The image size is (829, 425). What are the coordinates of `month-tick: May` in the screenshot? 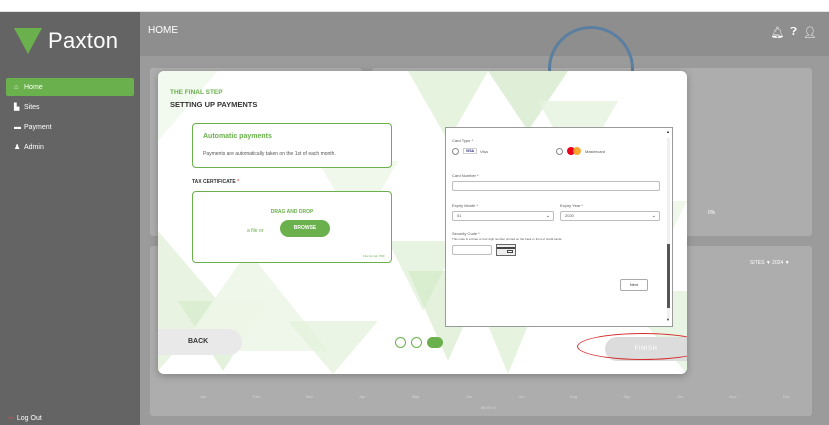 It's located at (415, 396).